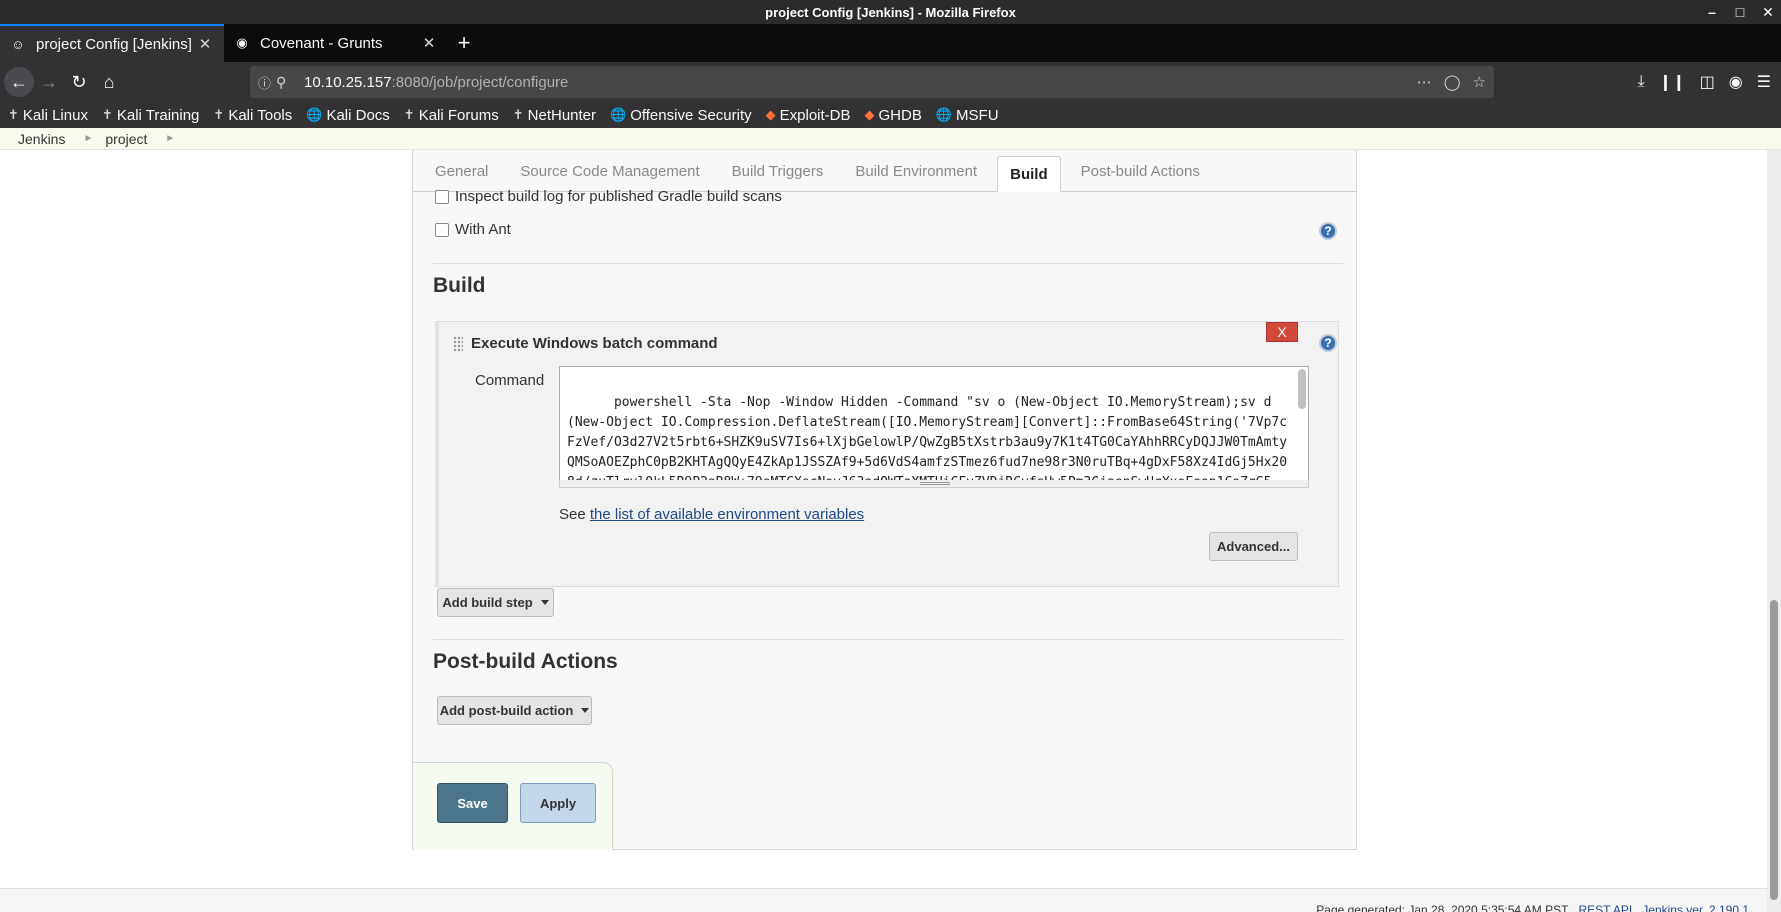 This screenshot has height=912, width=1781. Describe the element at coordinates (869, 114) in the screenshot. I see `exploit-db-icon: ◆` at that location.